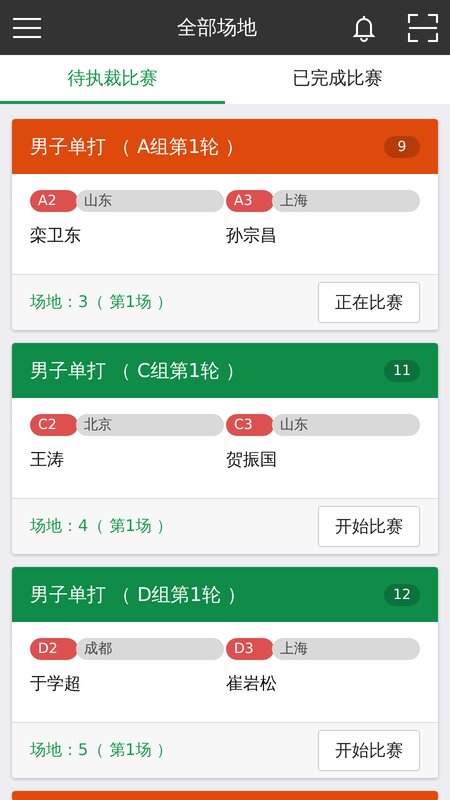 Image resolution: width=450 pixels, height=800 pixels. Describe the element at coordinates (250, 649) in the screenshot. I see `seed-tag: D3` at that location.